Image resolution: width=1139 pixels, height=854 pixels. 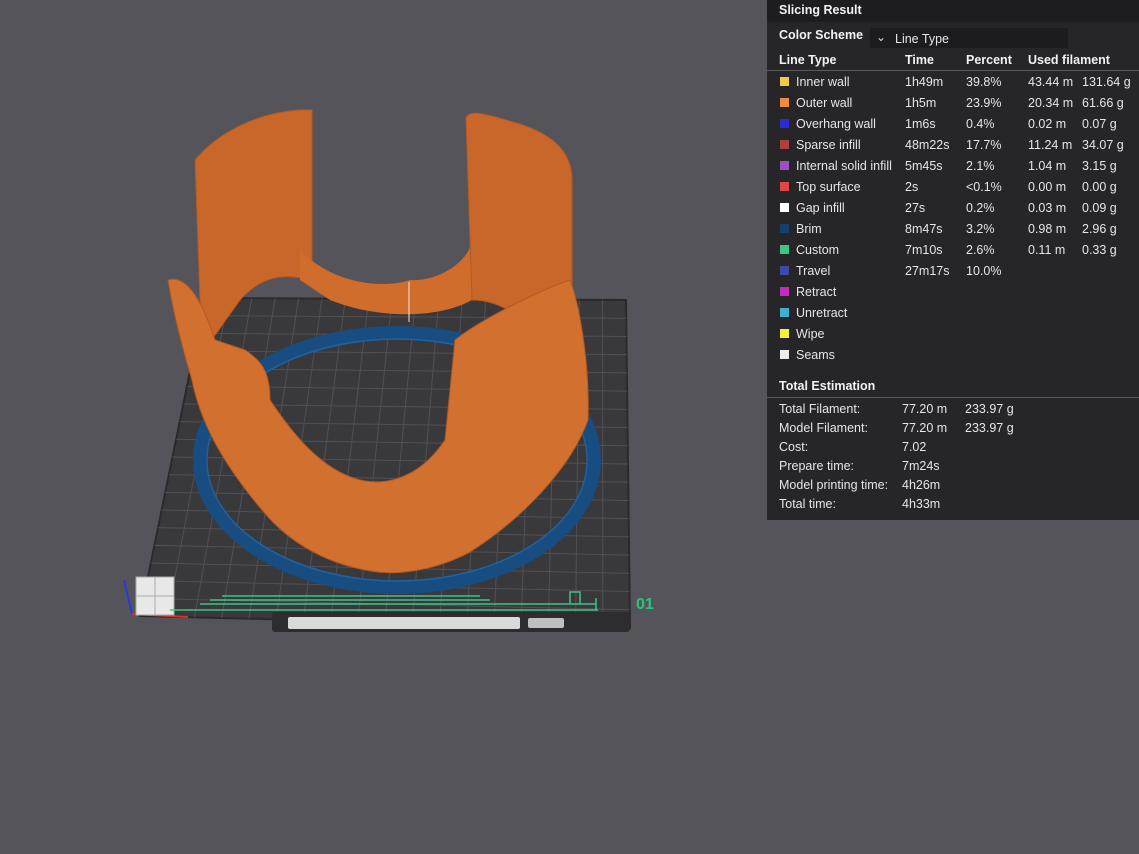 I want to click on line-type-length: 20.34 m, so click(x=1051, y=103).